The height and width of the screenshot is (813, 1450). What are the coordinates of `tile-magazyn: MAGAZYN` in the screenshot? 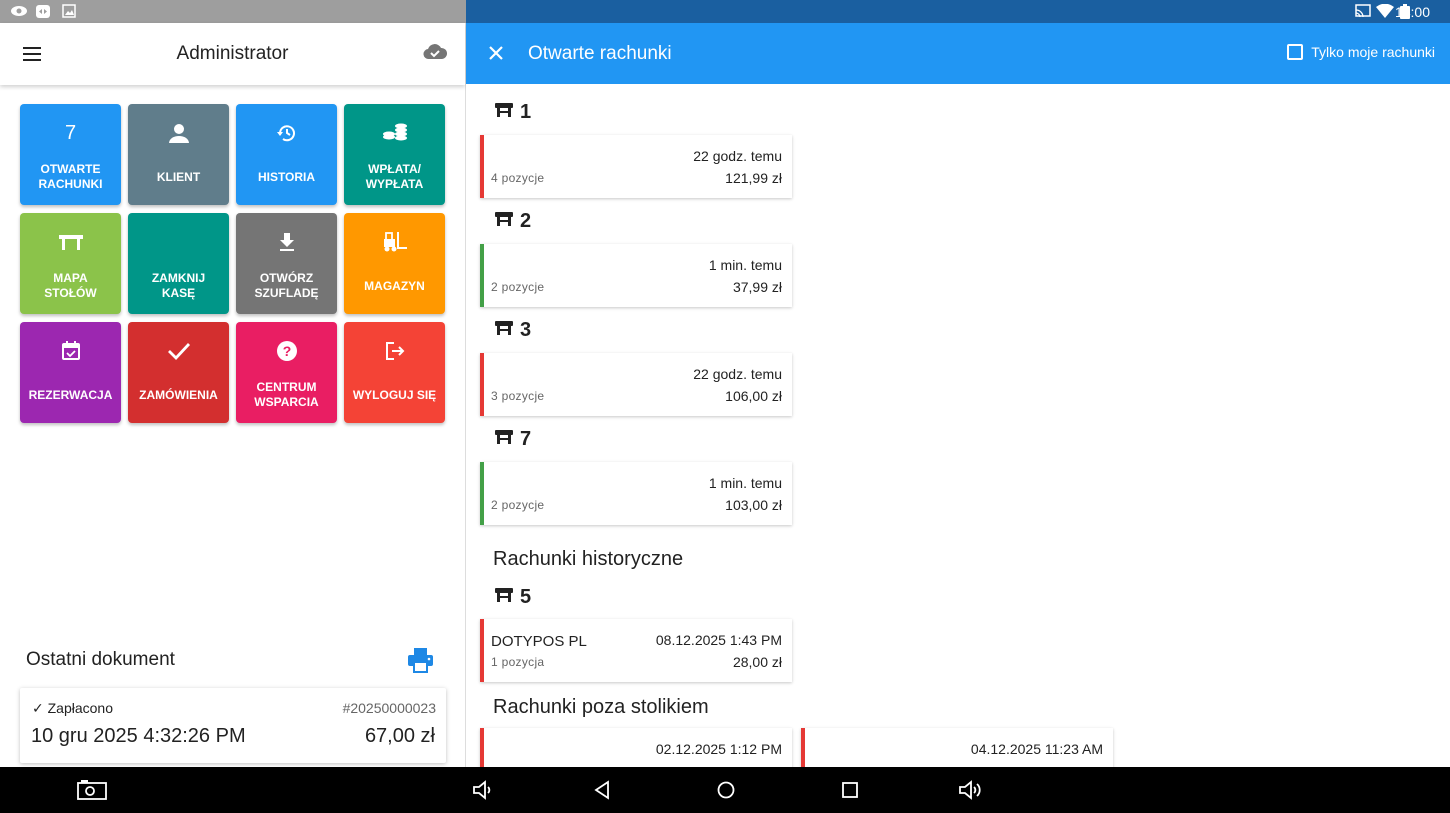 It's located at (394, 263).